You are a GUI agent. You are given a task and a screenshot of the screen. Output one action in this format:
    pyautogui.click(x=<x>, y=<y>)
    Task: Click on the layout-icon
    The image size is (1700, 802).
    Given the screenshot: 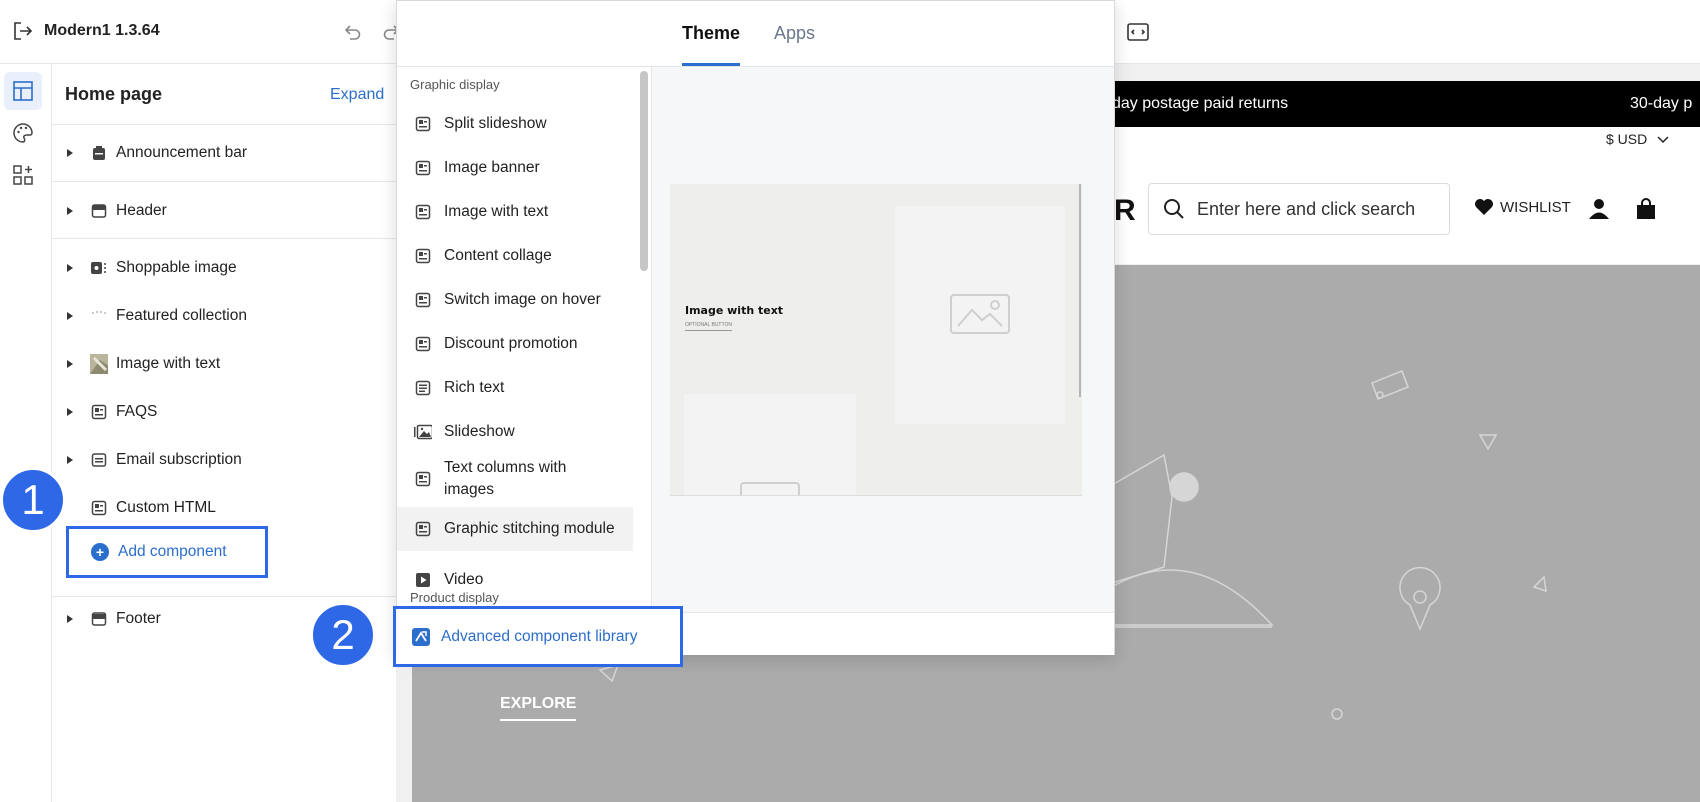 What is the action you would take?
    pyautogui.click(x=23, y=91)
    